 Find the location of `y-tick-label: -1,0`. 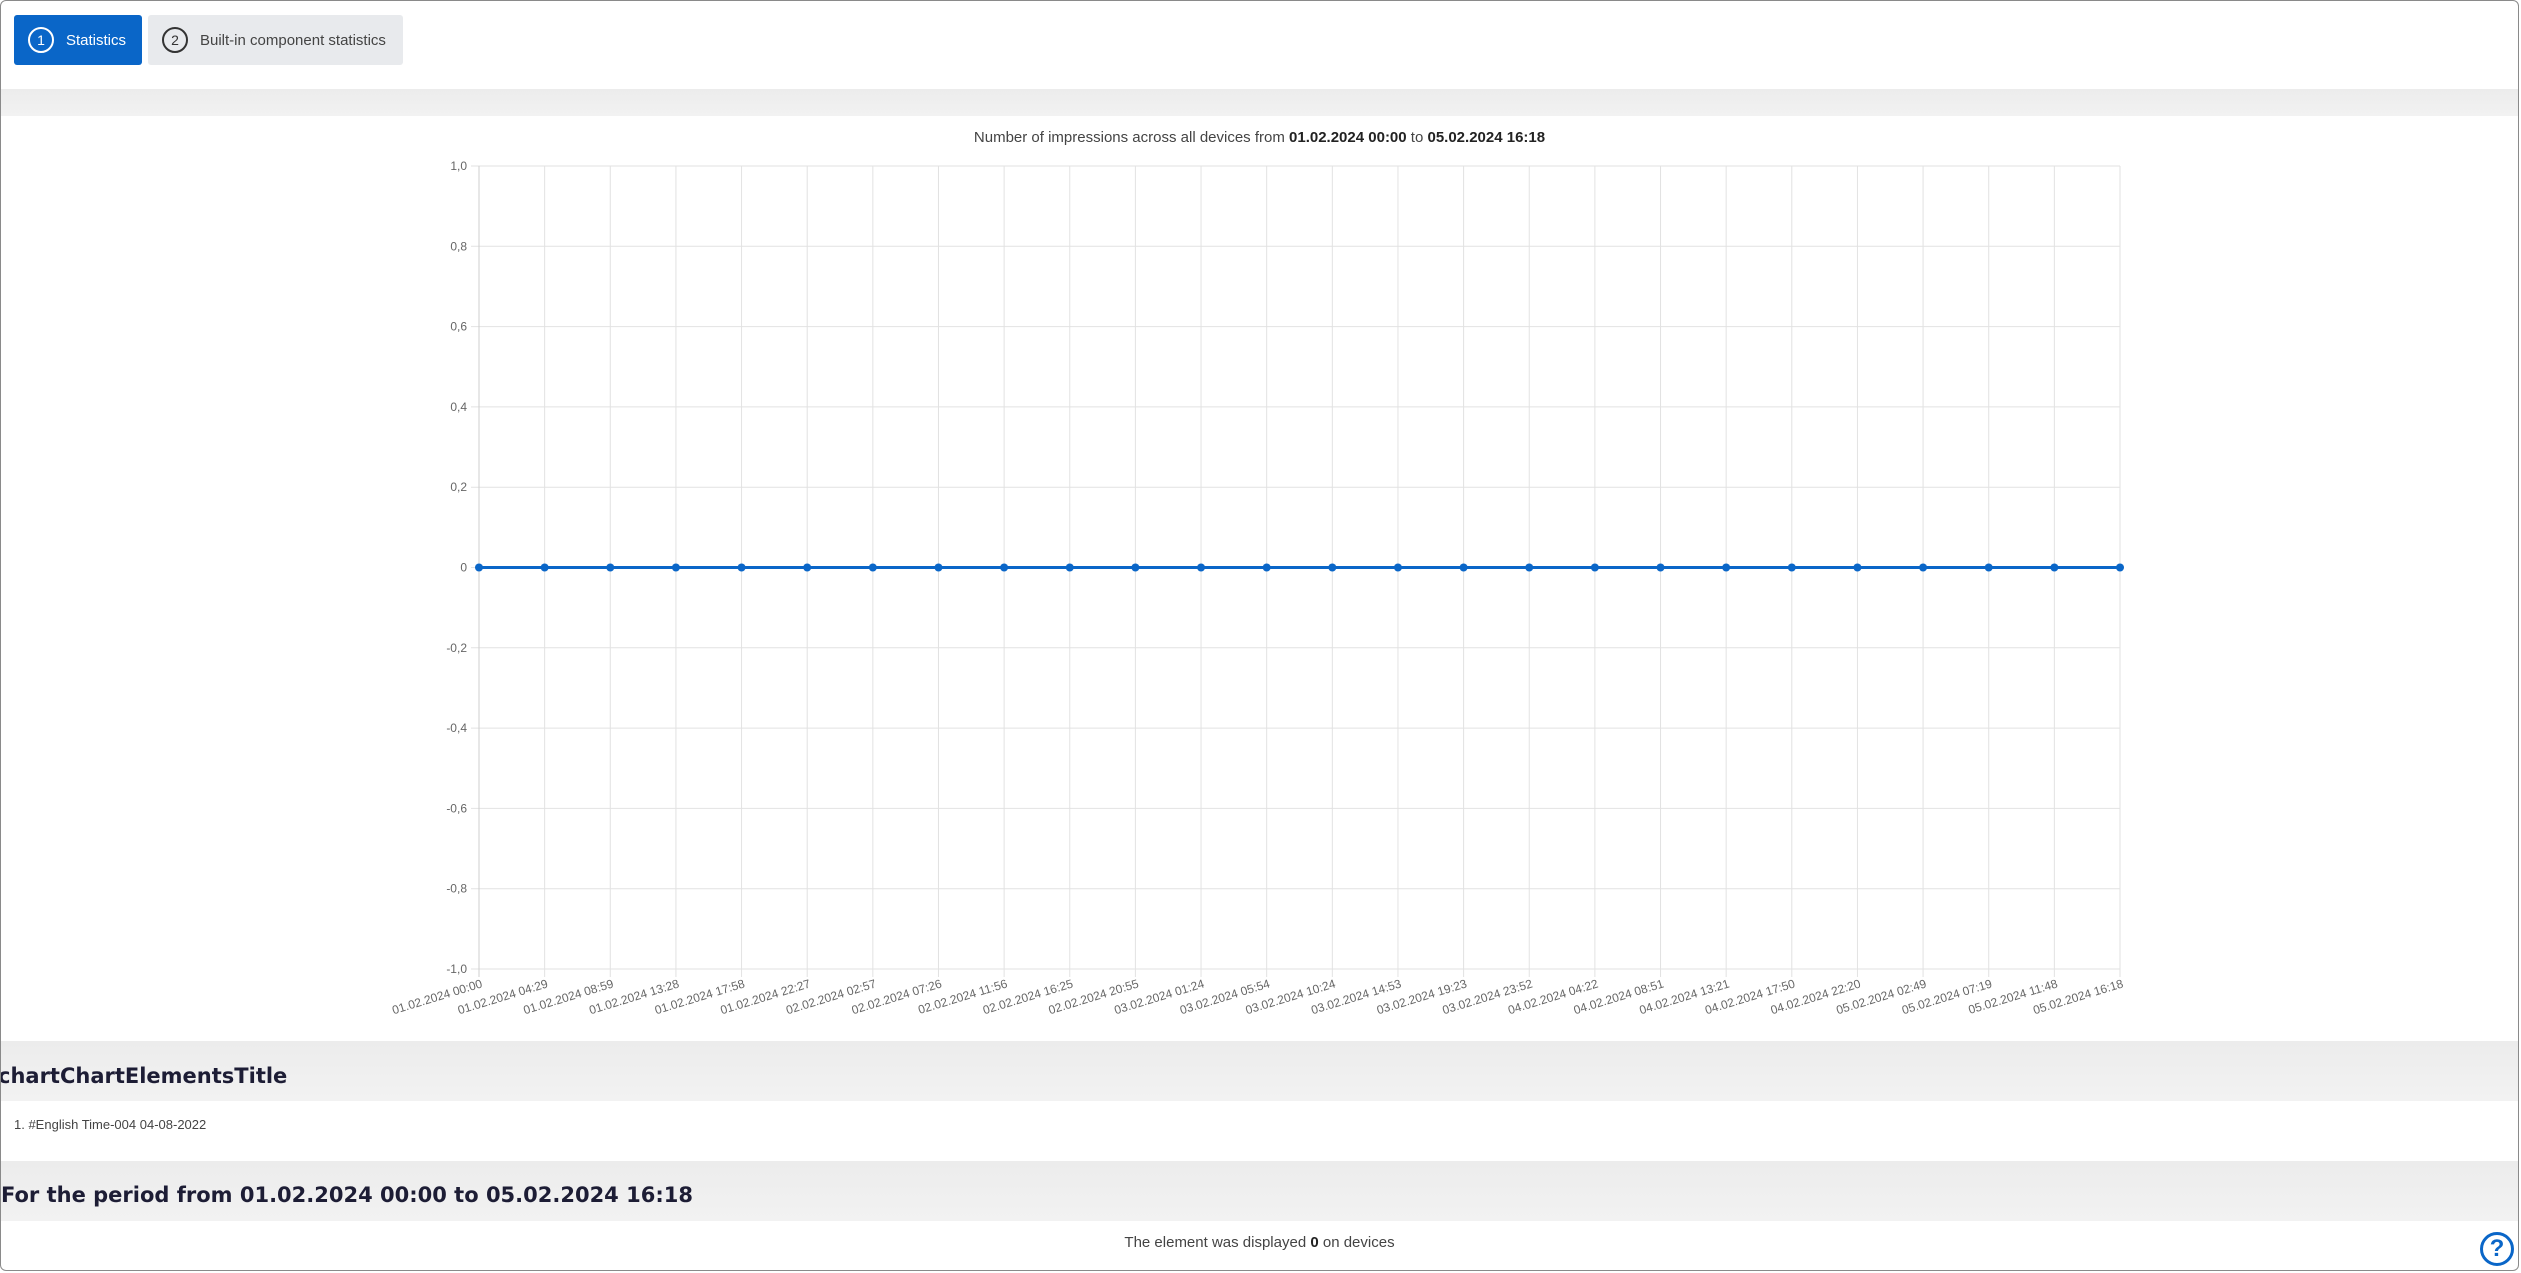

y-tick-label: -1,0 is located at coordinates (456, 969).